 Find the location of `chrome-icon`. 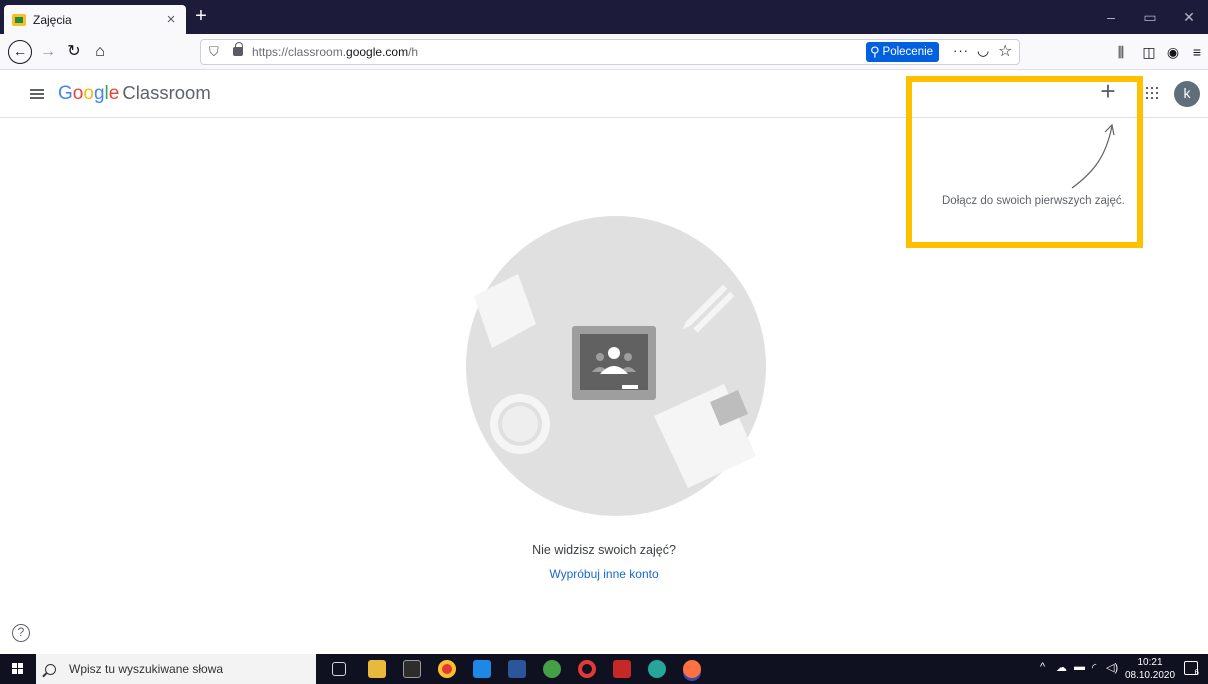

chrome-icon is located at coordinates (447, 669).